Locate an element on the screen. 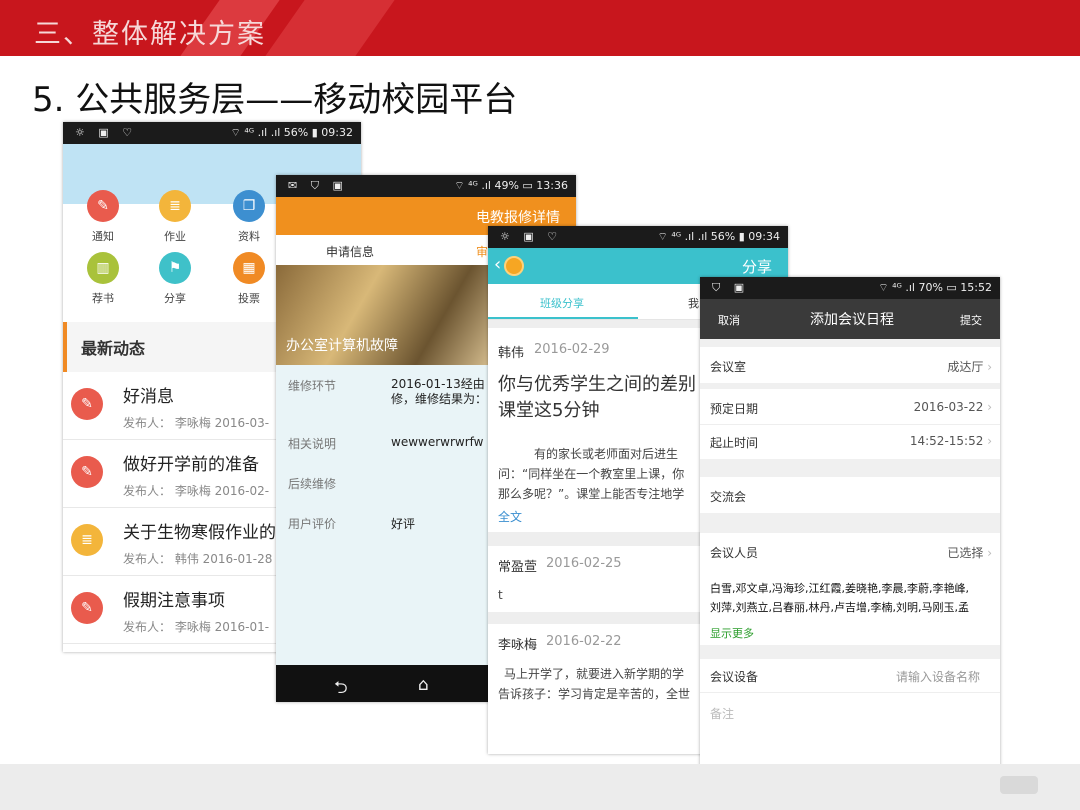 This screenshot has width=1080, height=810. icon-label: 资料 is located at coordinates (249, 236).